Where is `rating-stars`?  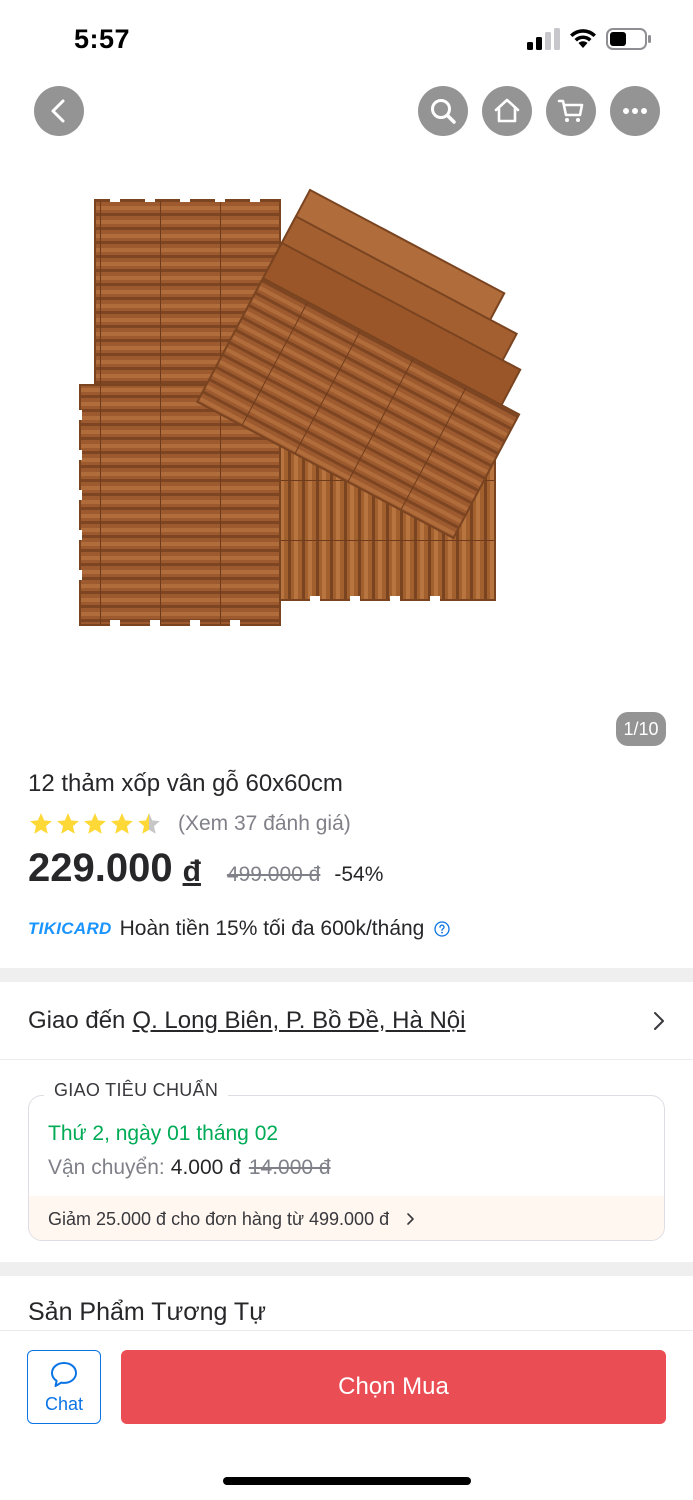
rating-stars is located at coordinates (95, 824).